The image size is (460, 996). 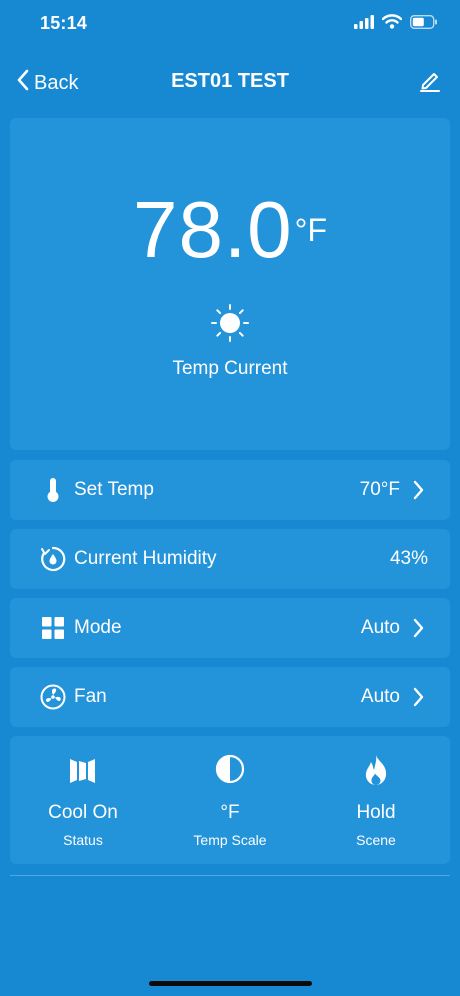 What do you see at coordinates (230, 771) in the screenshot?
I see `half-circle-icon` at bounding box center [230, 771].